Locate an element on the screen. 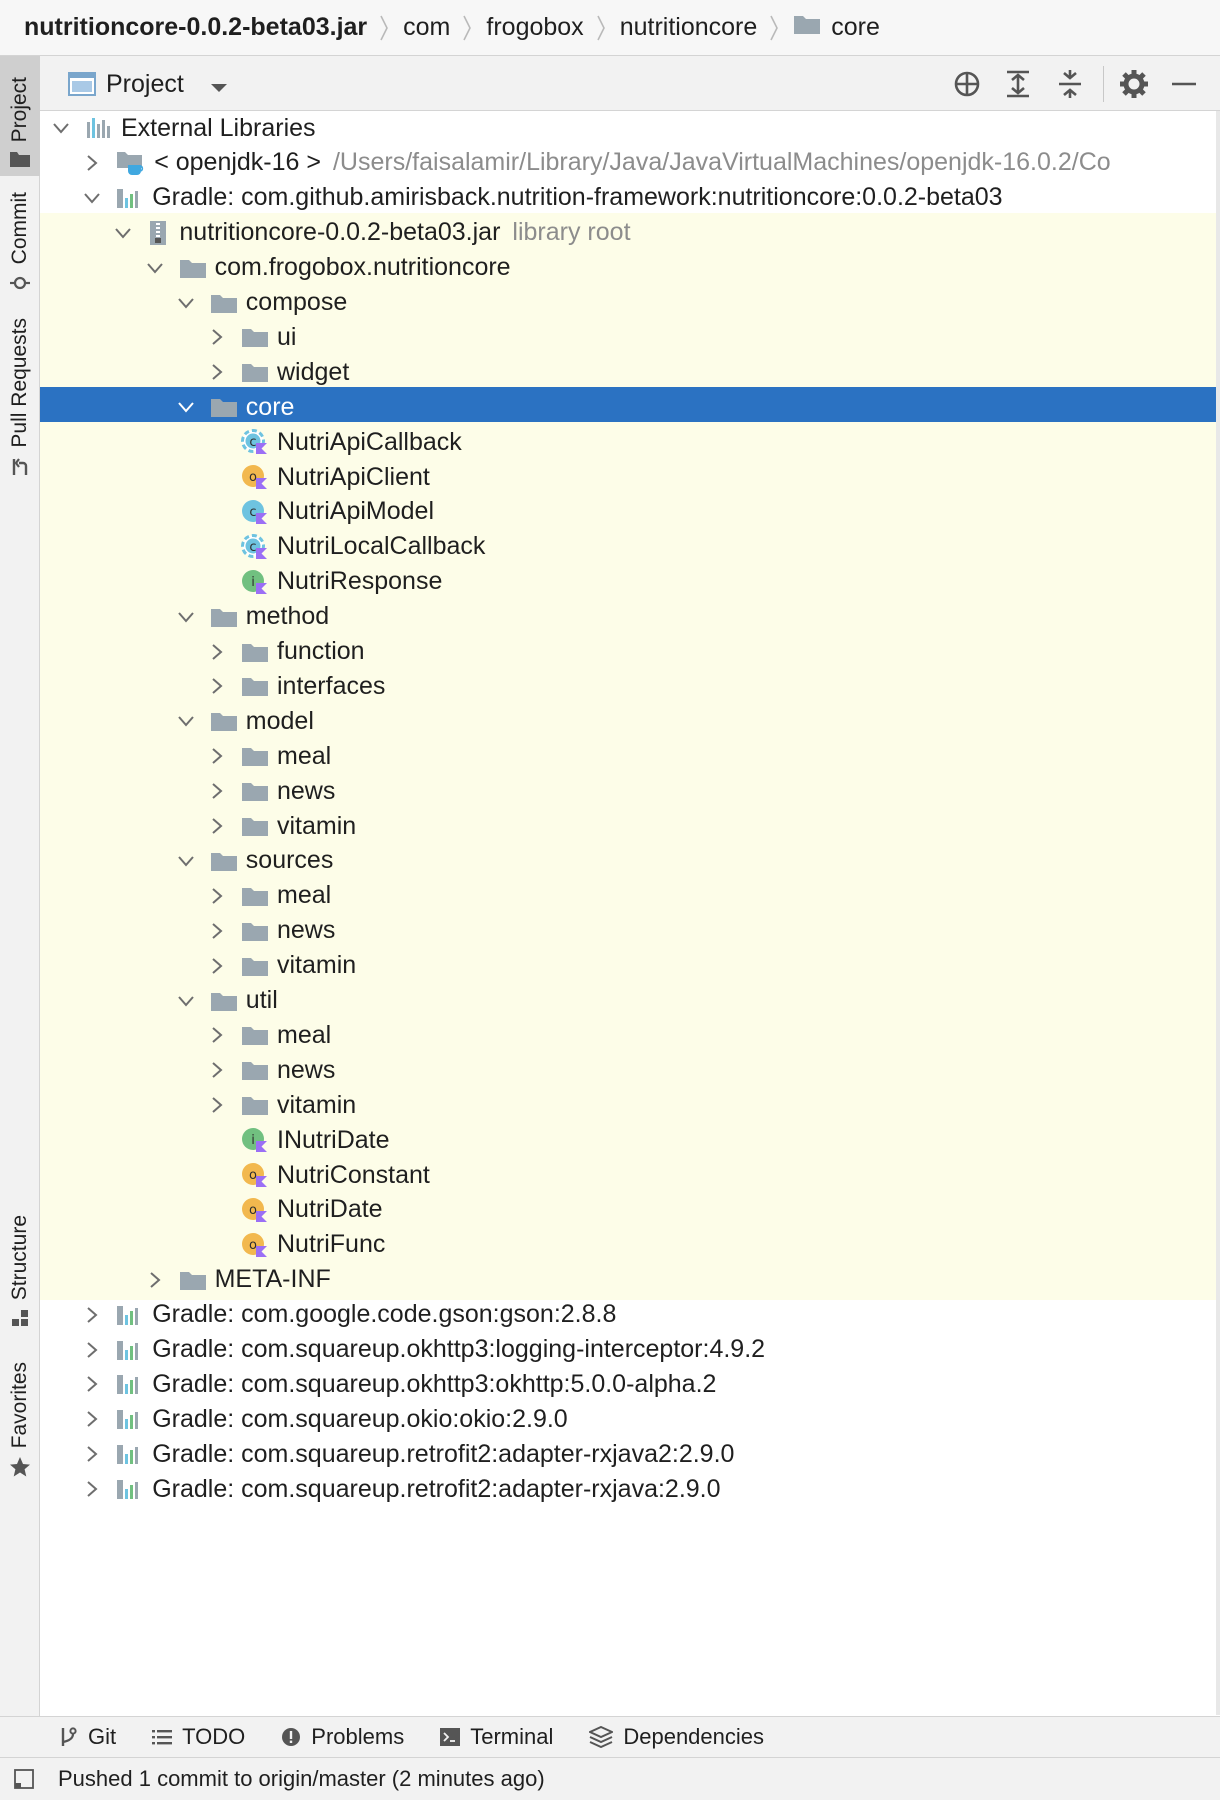 This screenshot has width=1220, height=1800. tool-tab-dependencies: Dependencies is located at coordinates (676, 1737).